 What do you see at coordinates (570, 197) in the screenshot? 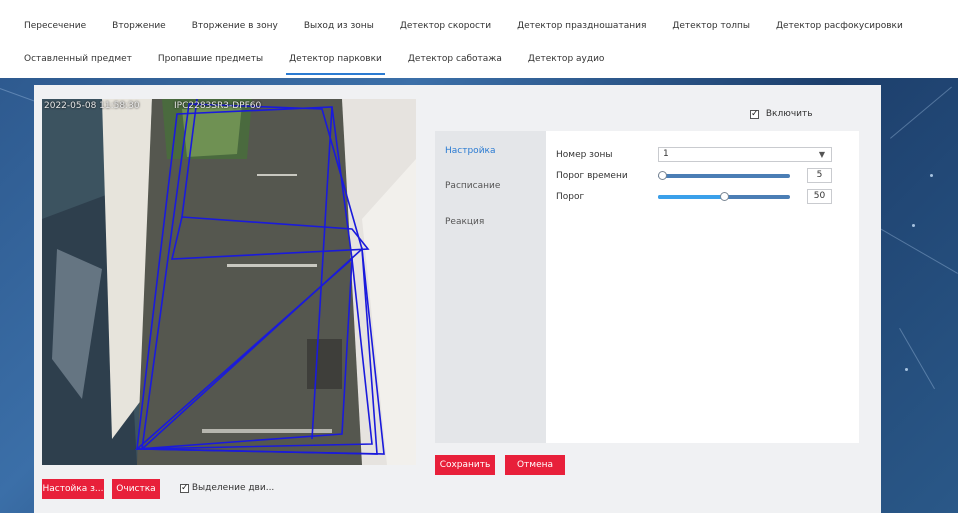
I see `threshold-label: Порог` at bounding box center [570, 197].